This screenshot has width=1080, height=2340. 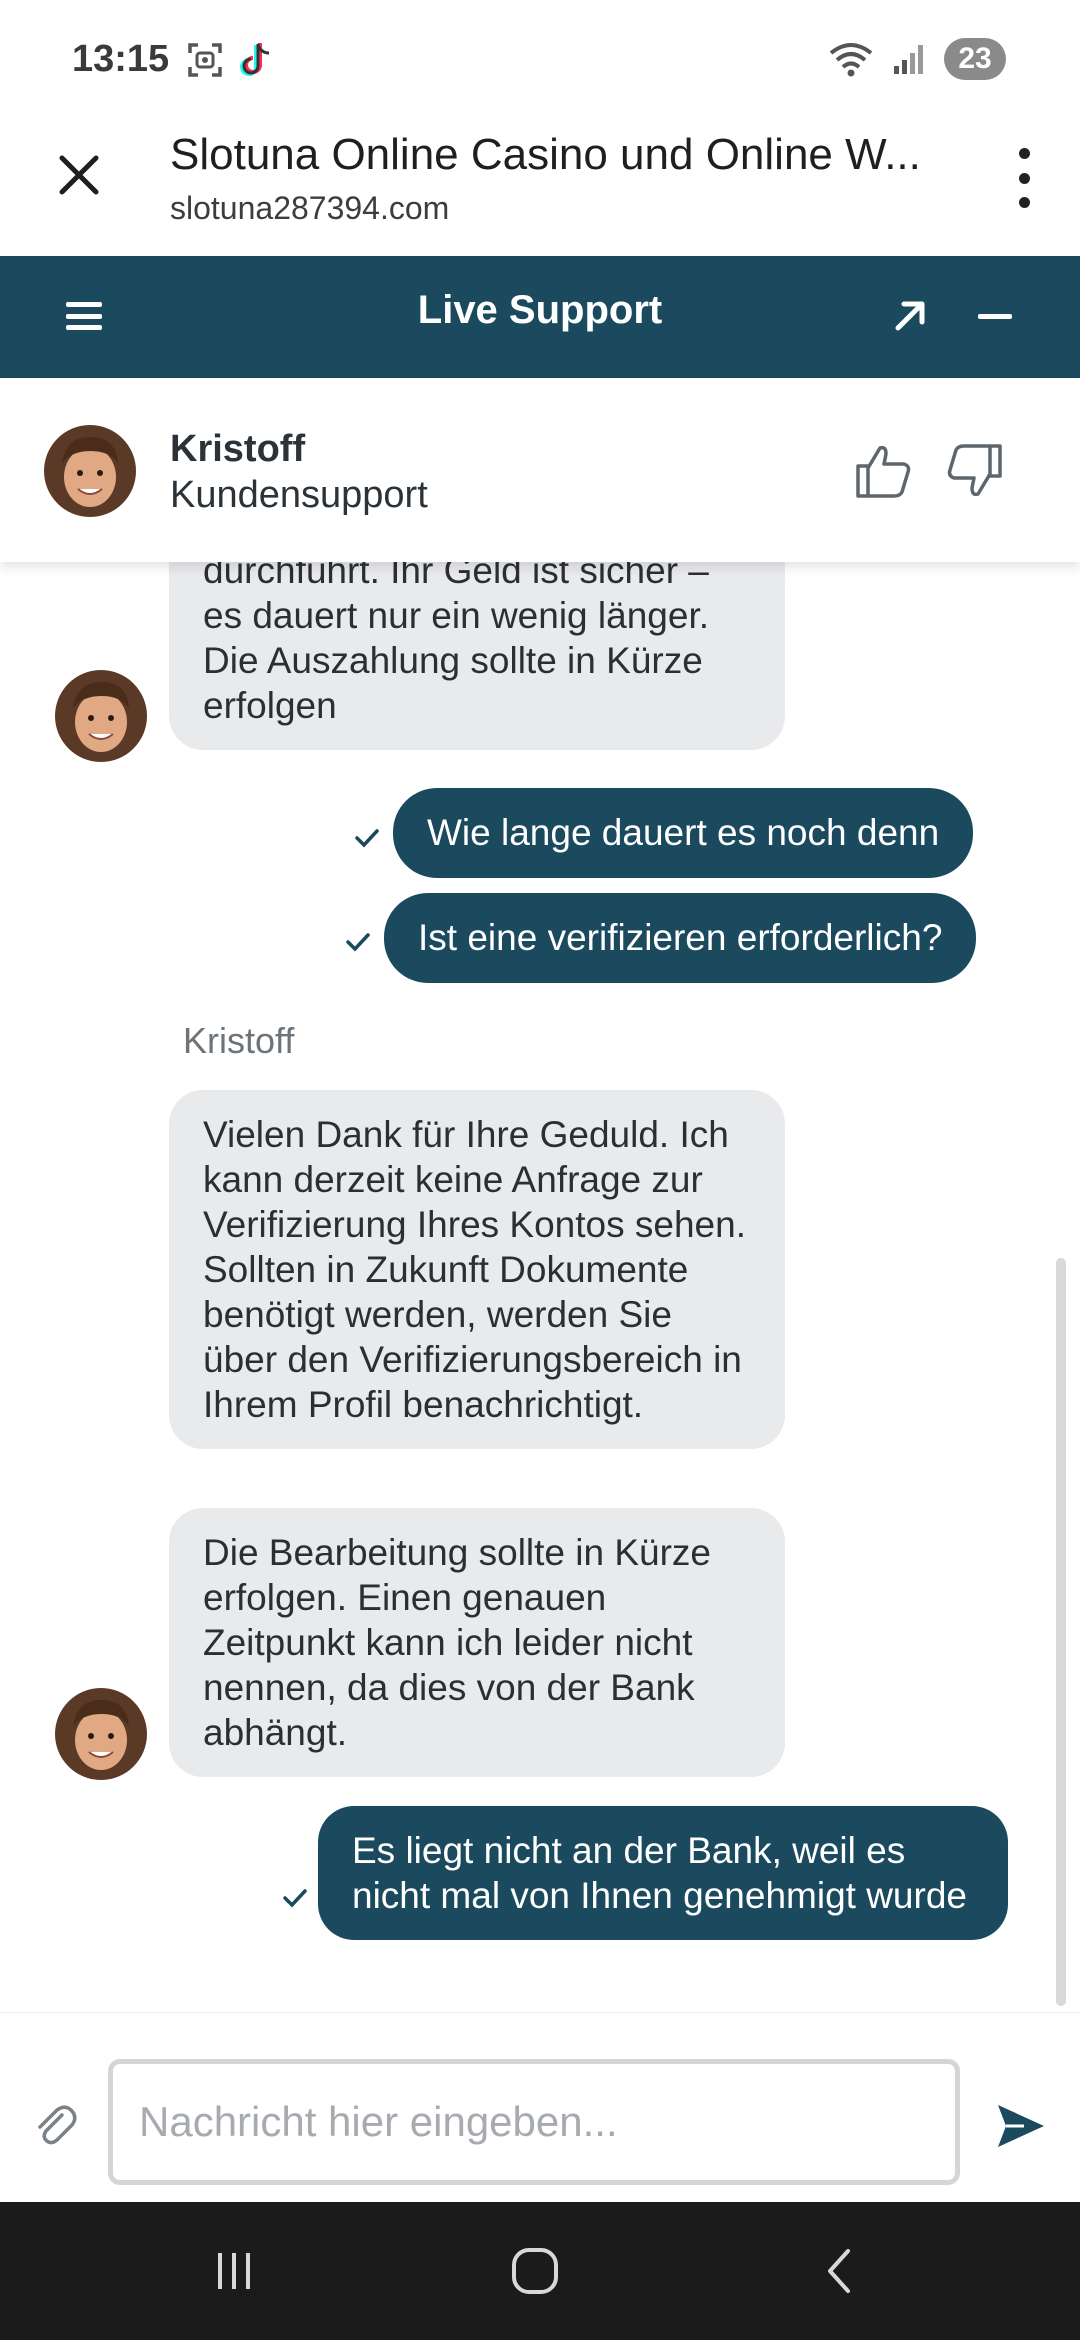 What do you see at coordinates (995, 316) in the screenshot?
I see `minimize-icon` at bounding box center [995, 316].